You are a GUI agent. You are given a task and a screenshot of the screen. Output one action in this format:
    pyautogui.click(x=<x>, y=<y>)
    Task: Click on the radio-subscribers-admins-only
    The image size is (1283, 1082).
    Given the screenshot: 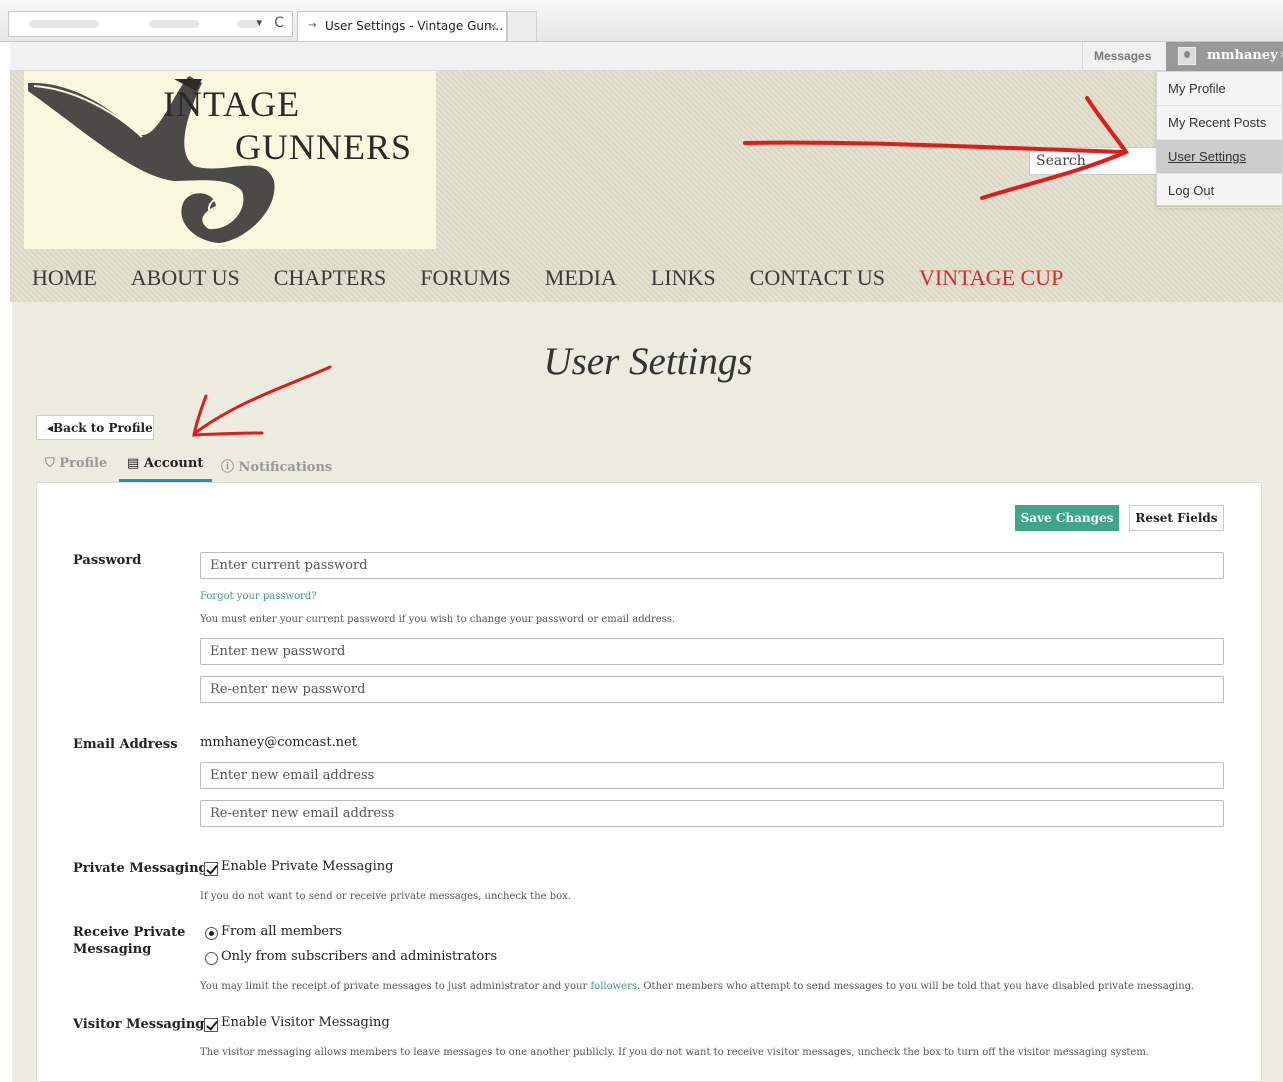 What is the action you would take?
    pyautogui.click(x=211, y=958)
    